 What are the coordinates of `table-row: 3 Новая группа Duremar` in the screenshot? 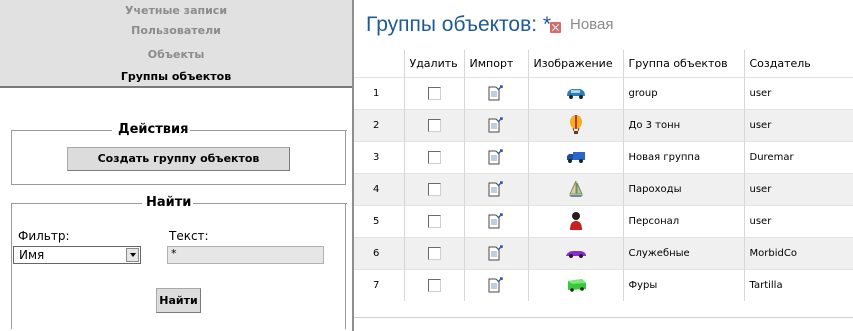 It's located at (603, 156).